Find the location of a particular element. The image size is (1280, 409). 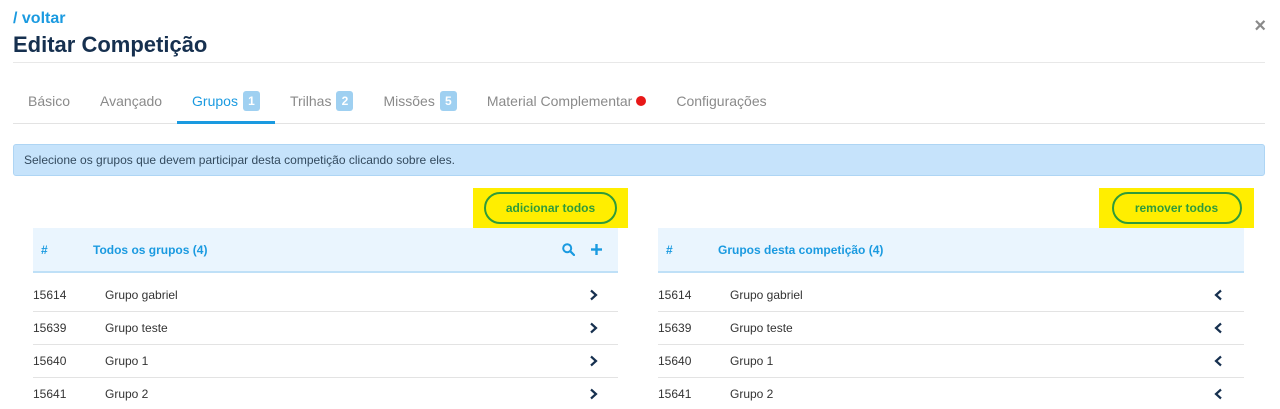

count-badge: 2 is located at coordinates (345, 100).